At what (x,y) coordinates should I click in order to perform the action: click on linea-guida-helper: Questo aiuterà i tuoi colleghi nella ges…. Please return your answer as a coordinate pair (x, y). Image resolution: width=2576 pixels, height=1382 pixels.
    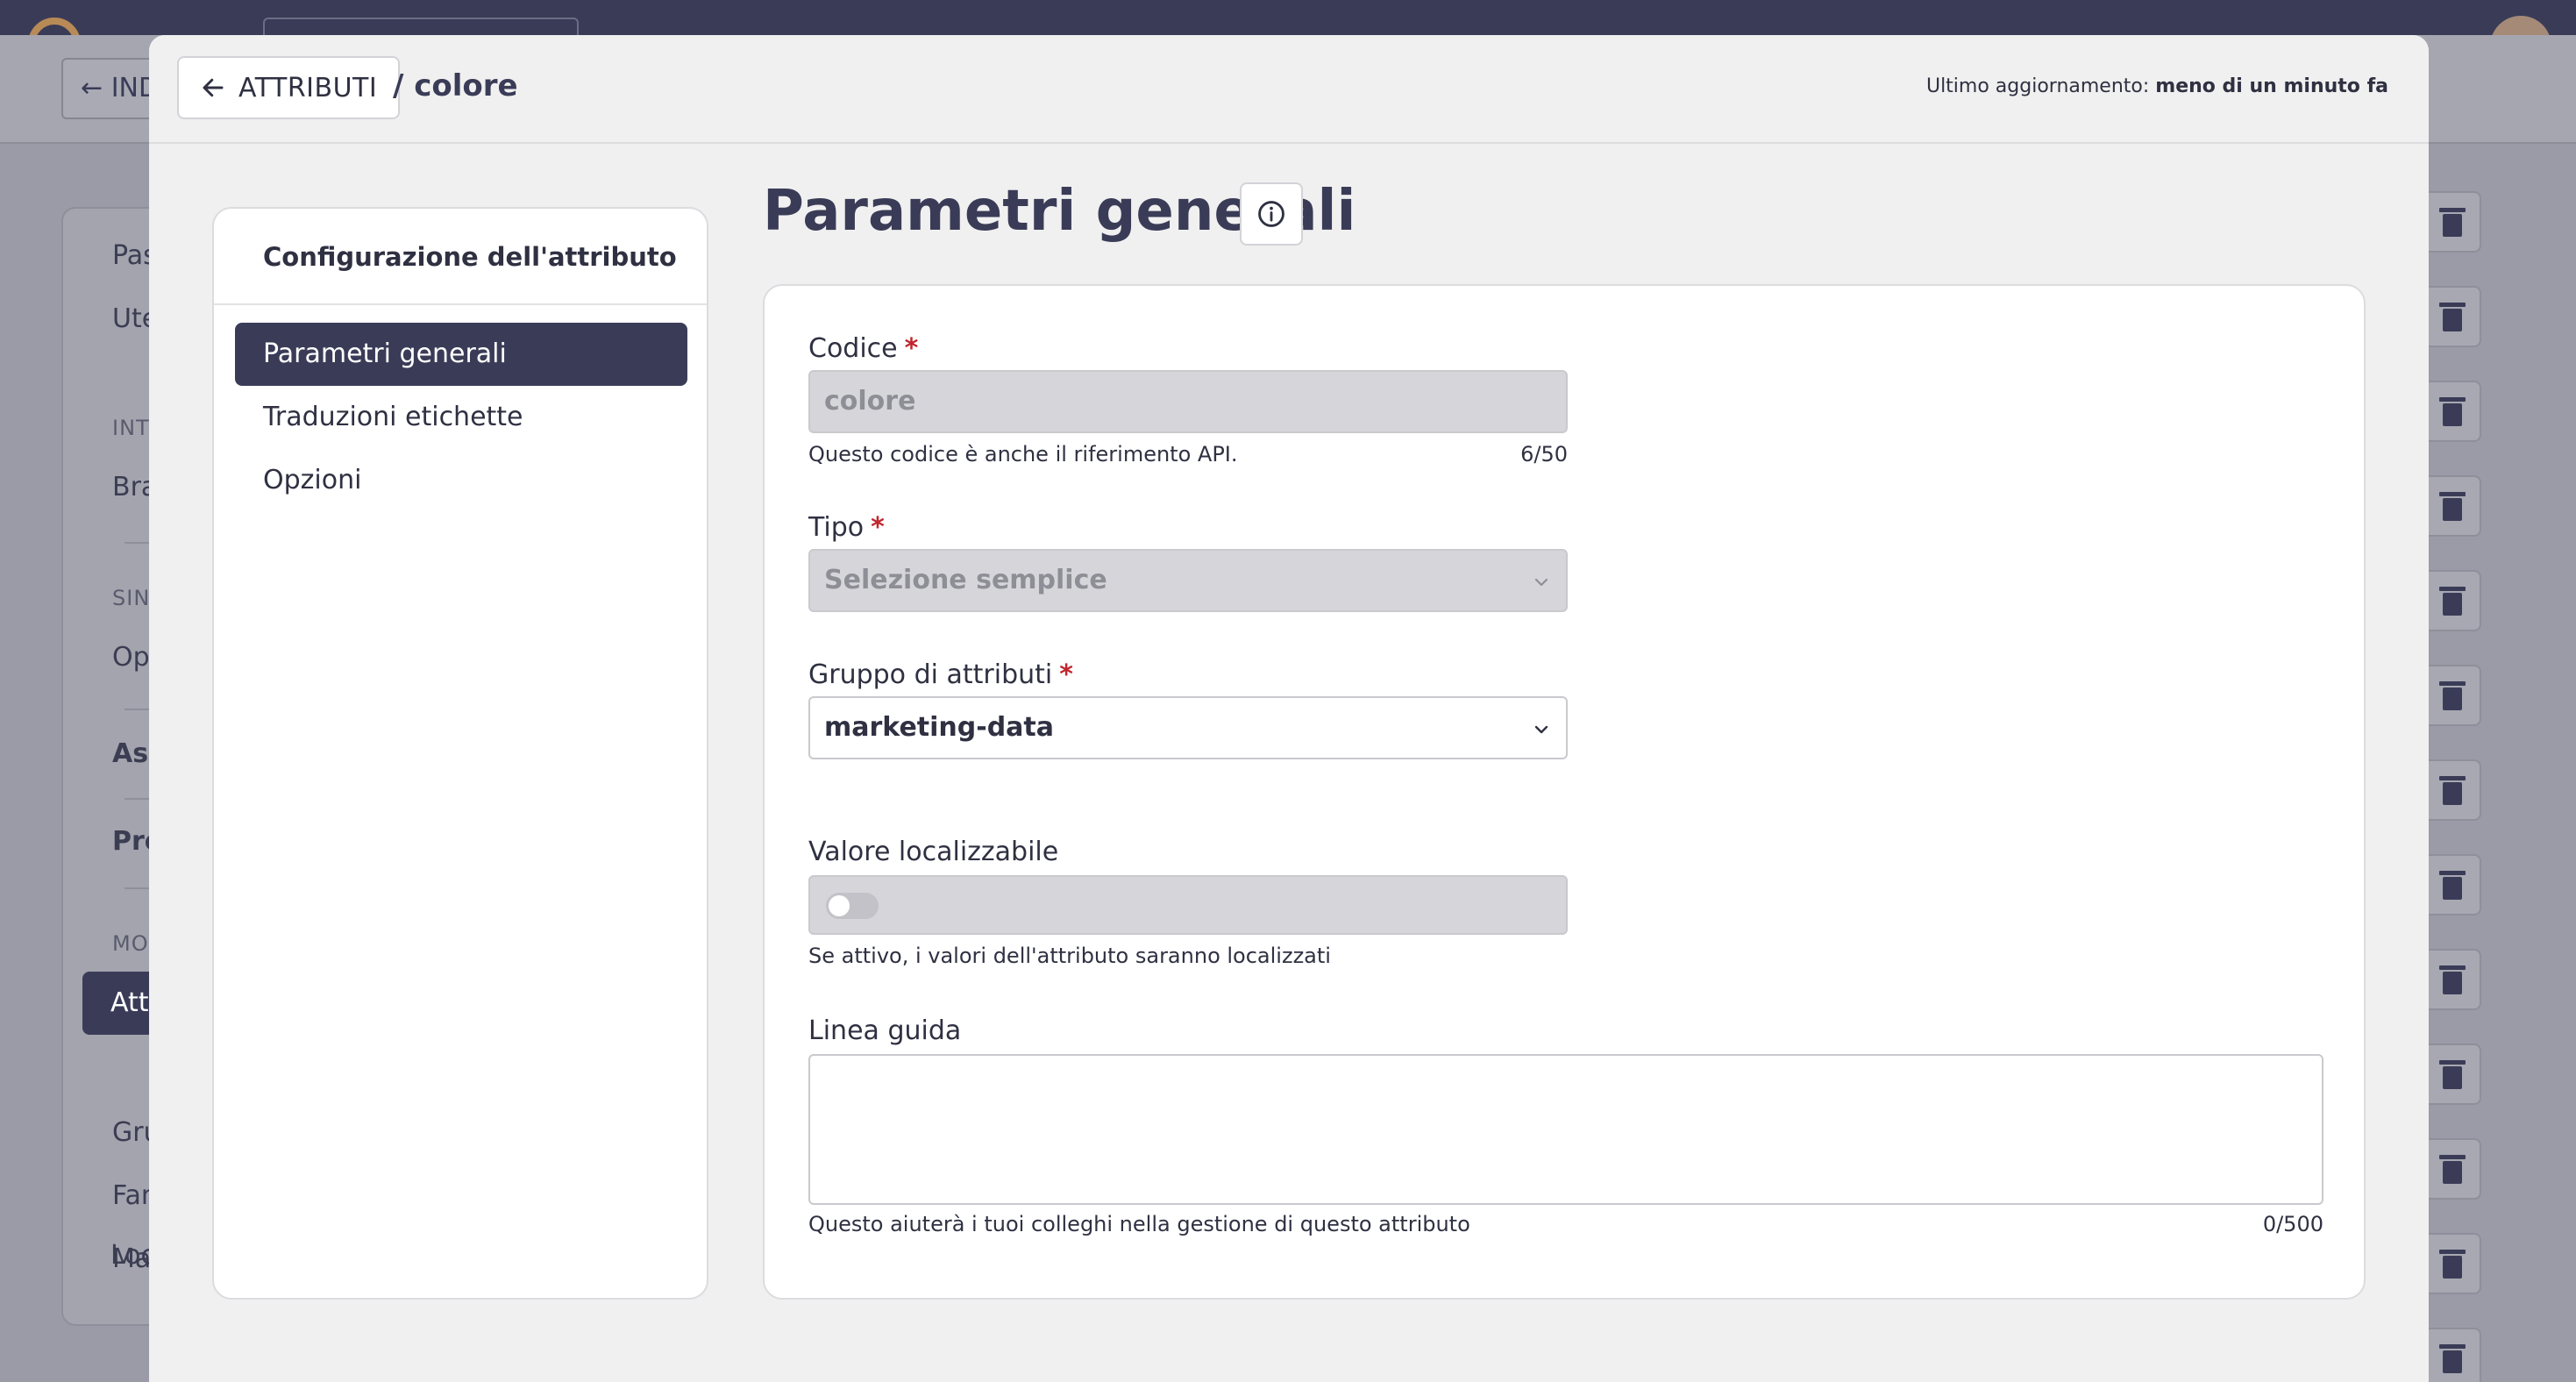
    Looking at the image, I should click on (1139, 1224).